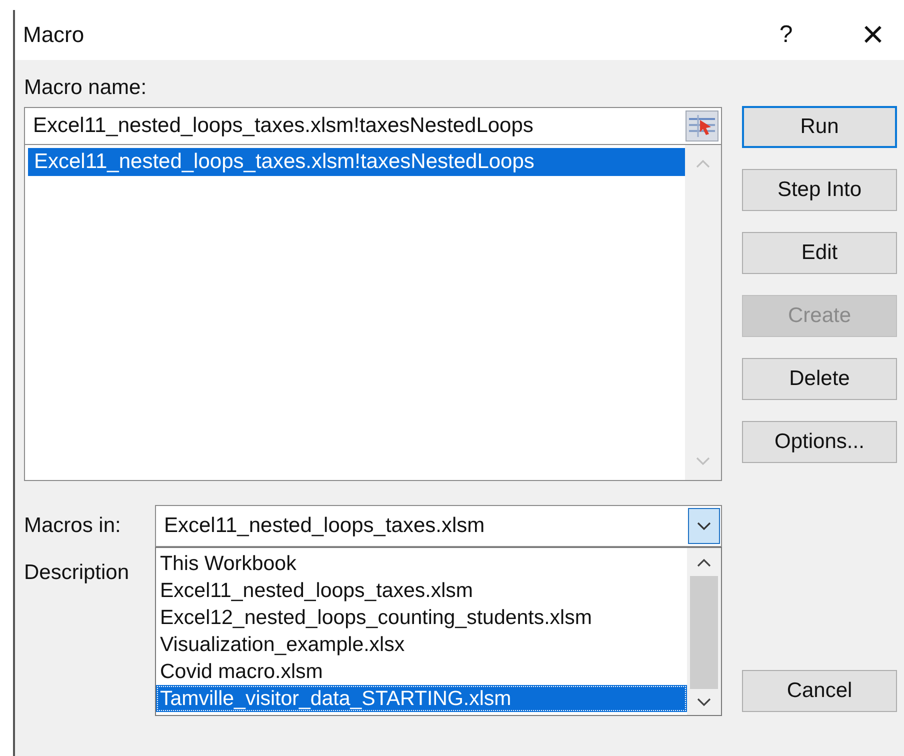  What do you see at coordinates (819, 691) in the screenshot?
I see `cancel-button: Cancel` at bounding box center [819, 691].